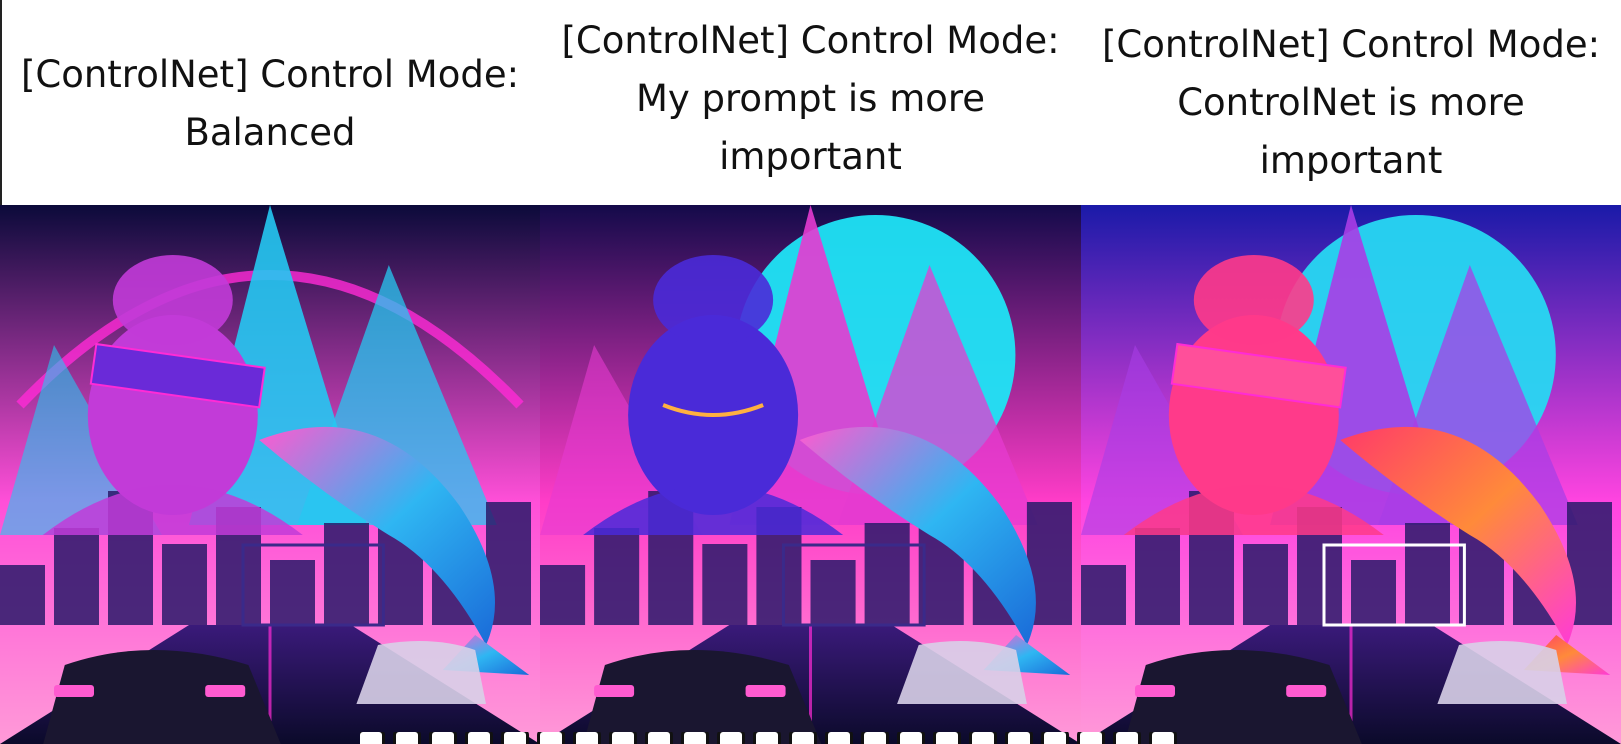  Describe the element at coordinates (790, 738) in the screenshot. I see `cropped-subtitle-strip` at that location.